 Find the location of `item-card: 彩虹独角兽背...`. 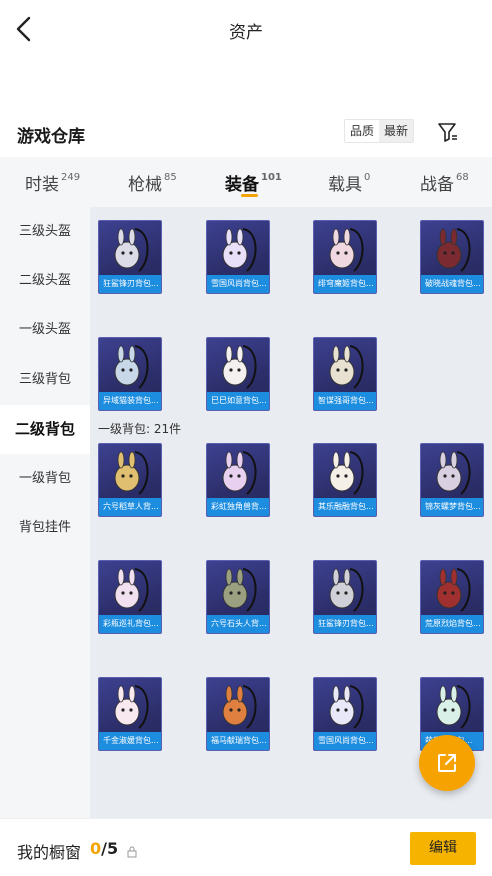

item-card: 彩虹独角兽背... is located at coordinates (238, 480).